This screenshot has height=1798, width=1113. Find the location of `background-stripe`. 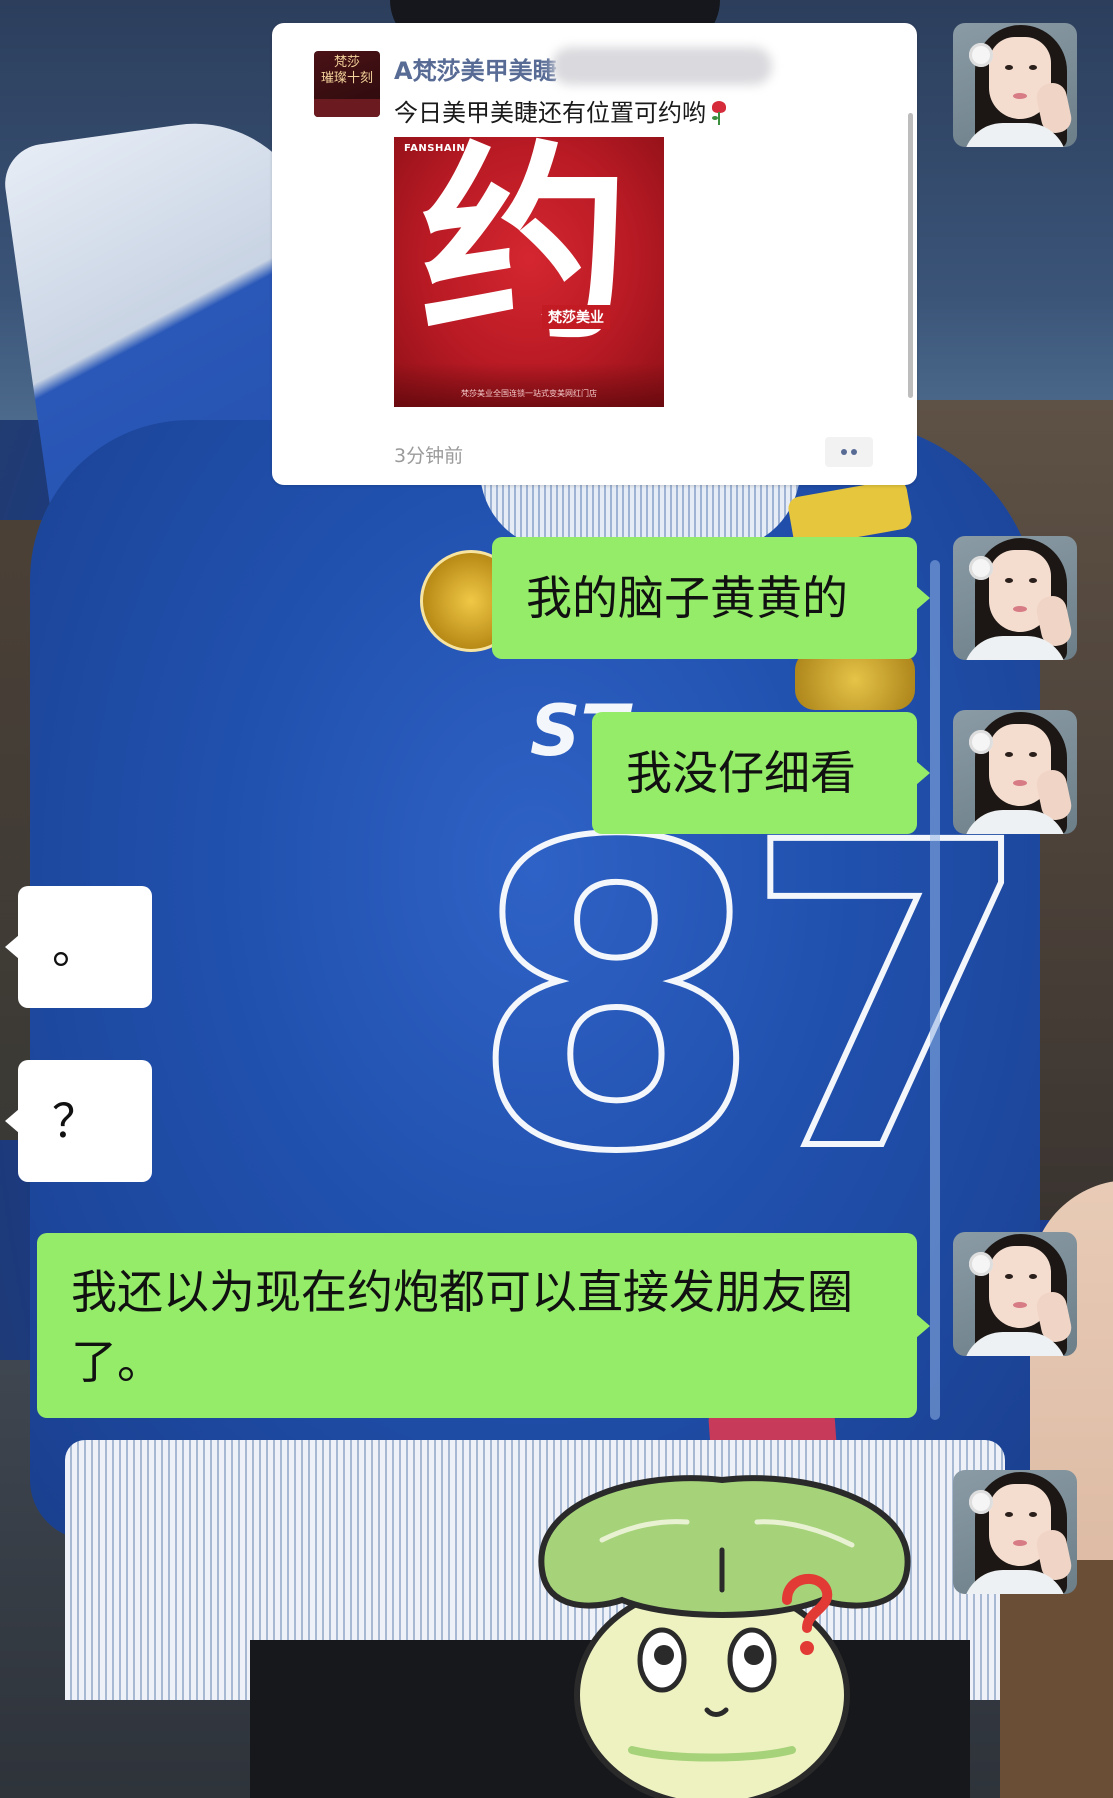

background-stripe is located at coordinates (935, 990).